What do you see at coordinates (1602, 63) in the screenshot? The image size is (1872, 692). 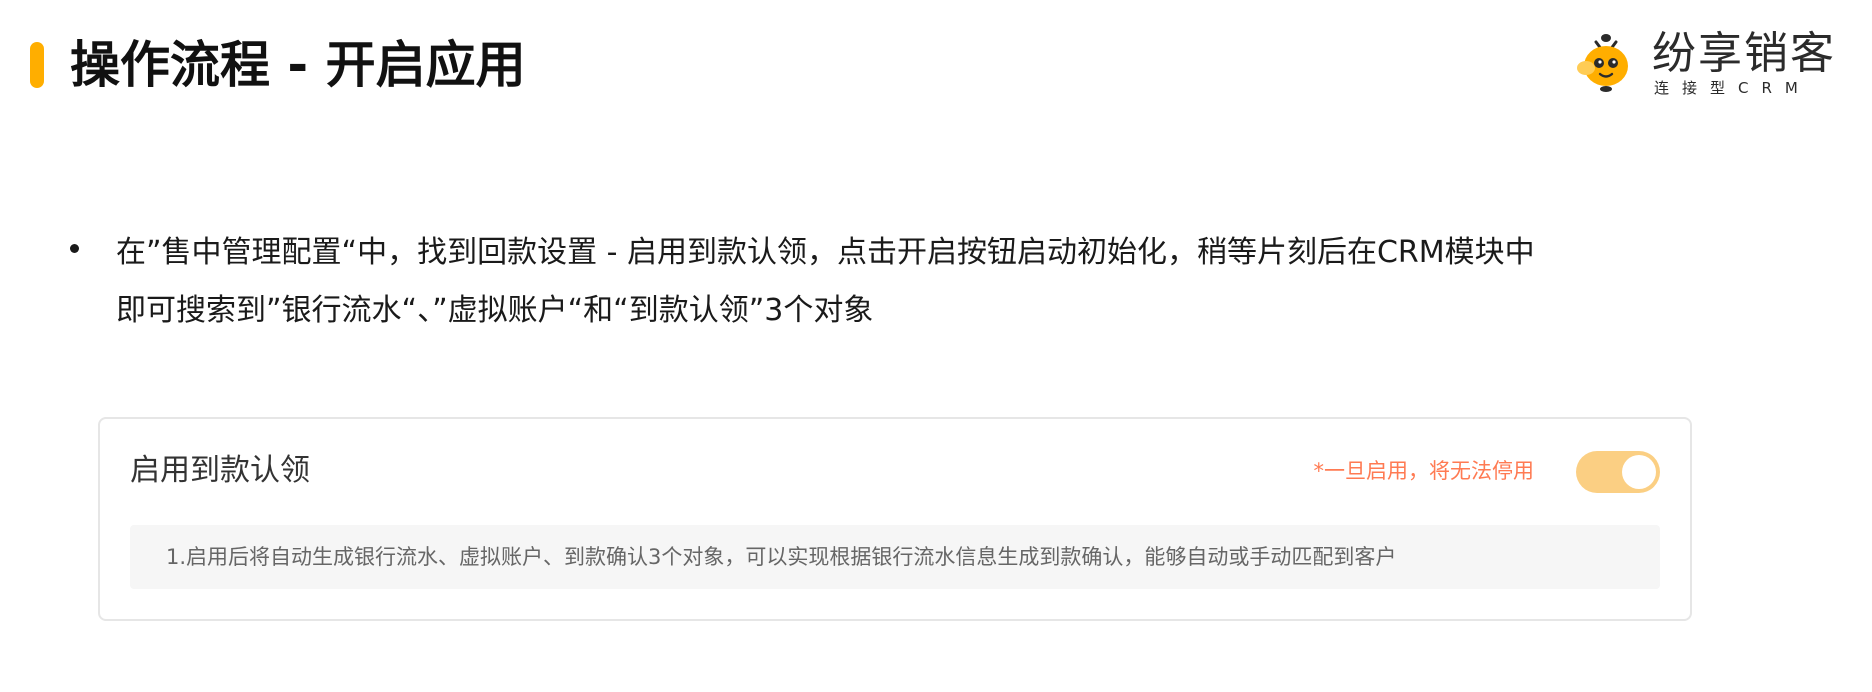 I see `bee-mascot-icon` at bounding box center [1602, 63].